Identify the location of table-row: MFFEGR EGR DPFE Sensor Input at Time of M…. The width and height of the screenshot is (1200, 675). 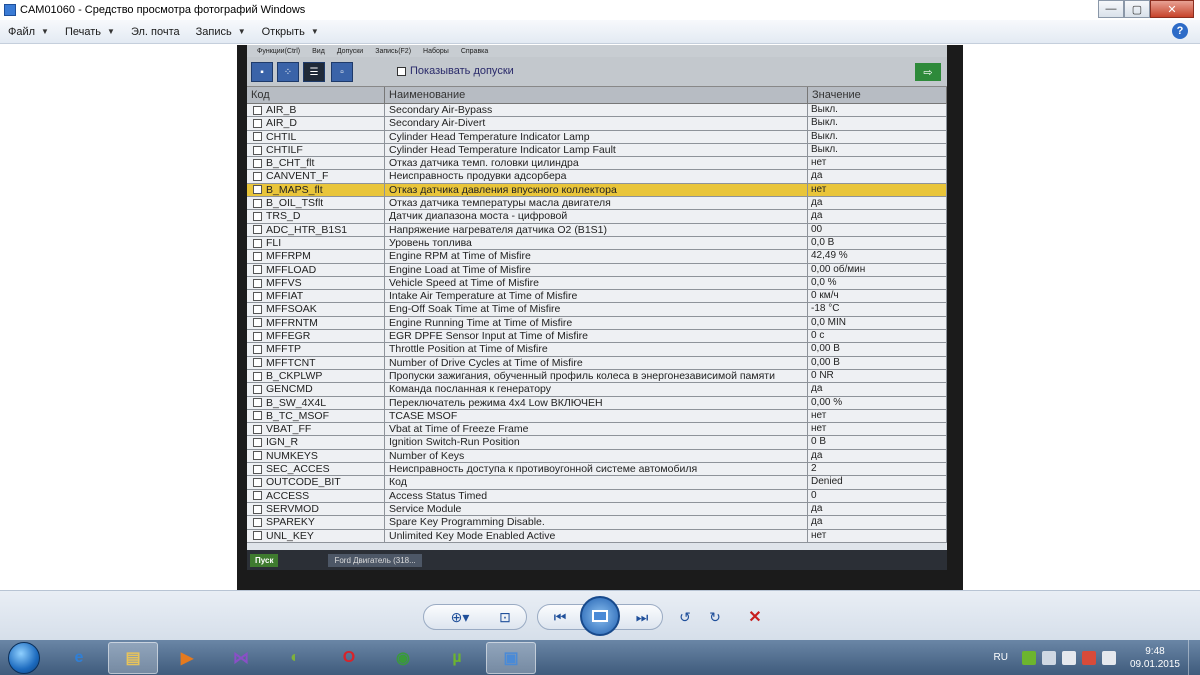
(597, 337).